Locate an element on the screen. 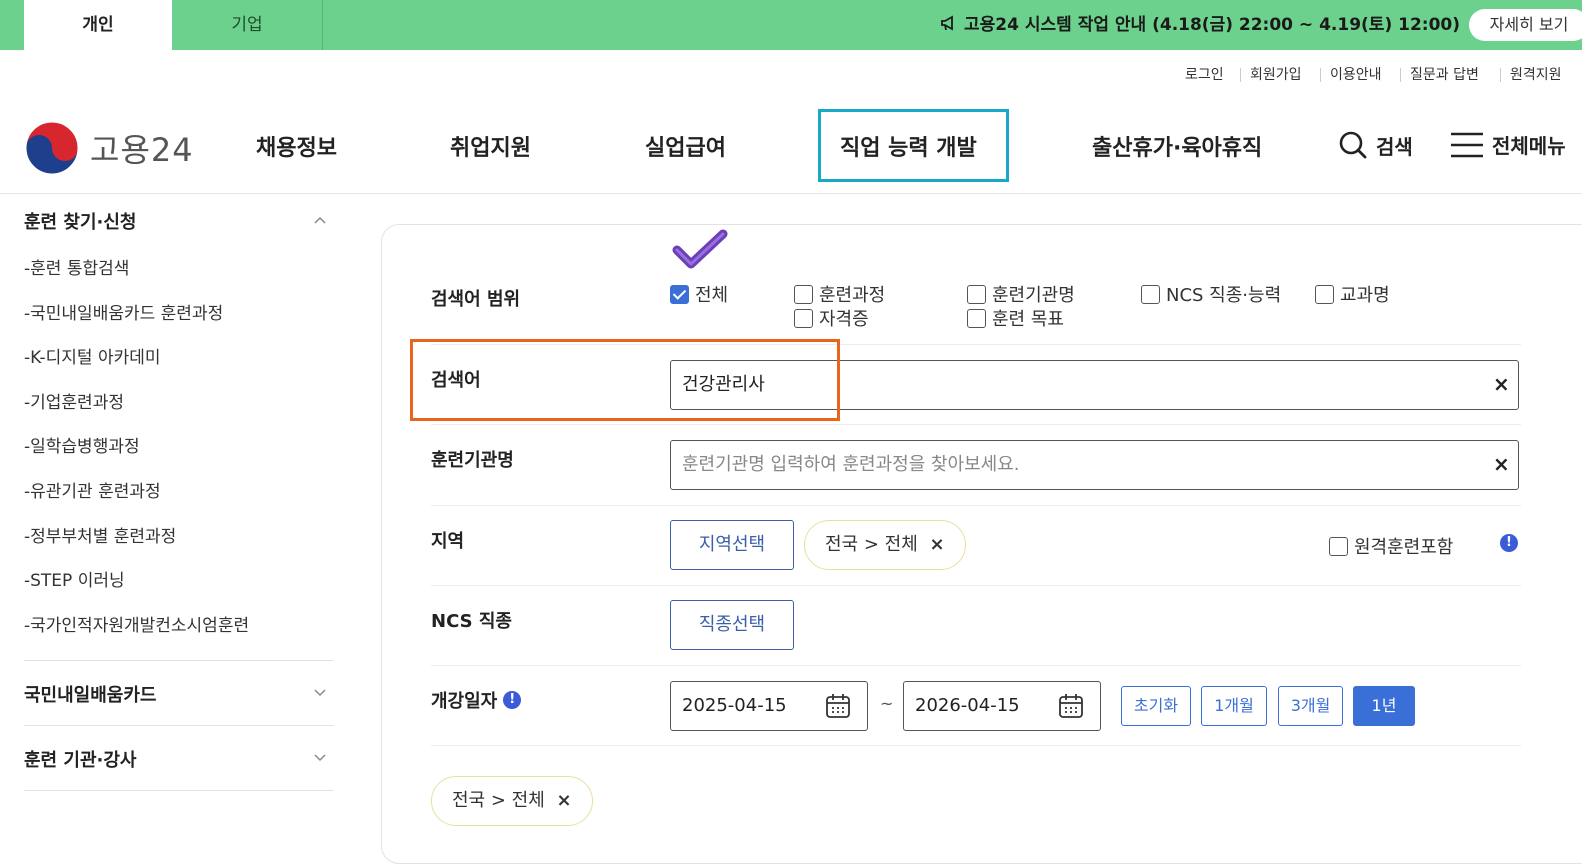 This screenshot has width=1582, height=864. nav-jobs: 채용정보 is located at coordinates (296, 146).